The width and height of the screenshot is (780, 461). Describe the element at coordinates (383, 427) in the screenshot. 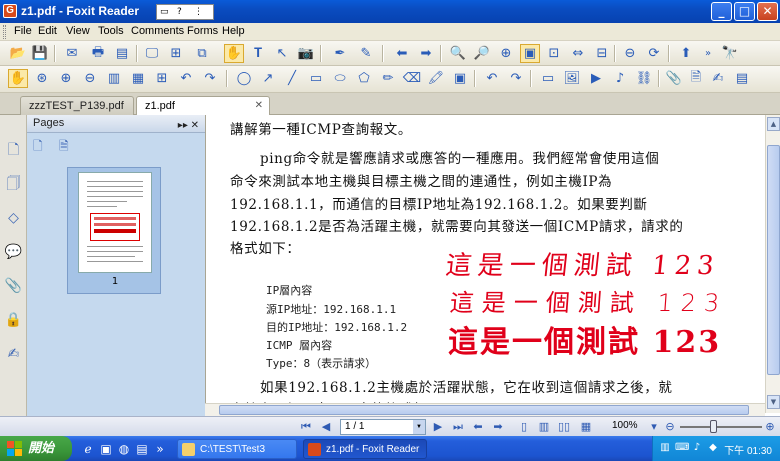

I see `page-number-input: 1 / 1 ▼` at that location.